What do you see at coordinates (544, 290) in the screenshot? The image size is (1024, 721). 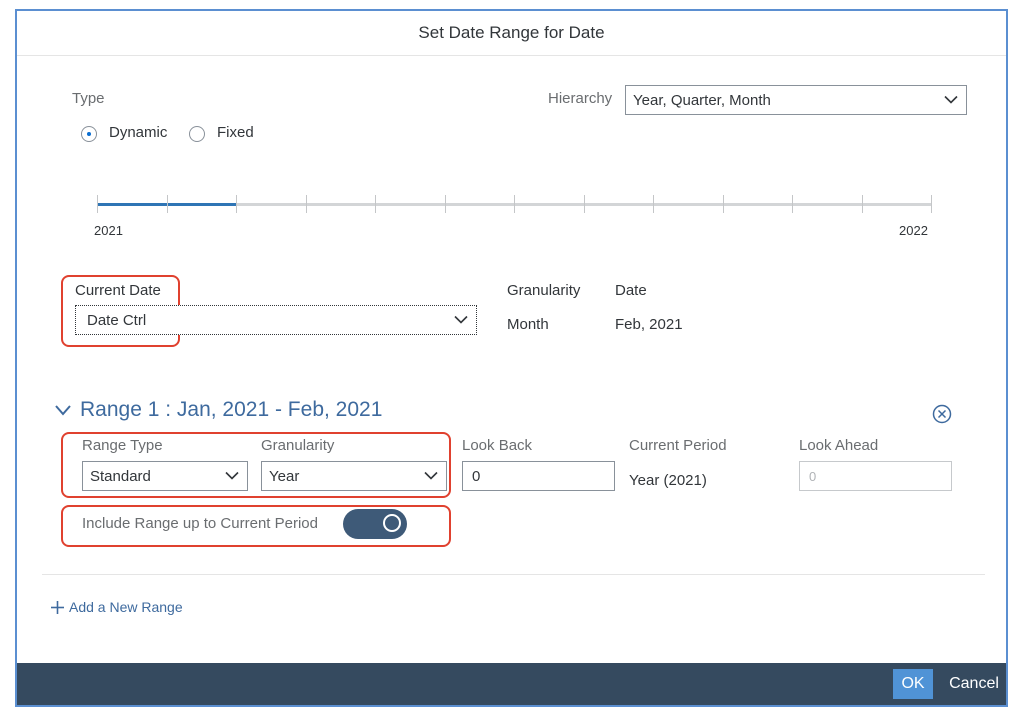 I see `info-granularity-label: Granularity` at bounding box center [544, 290].